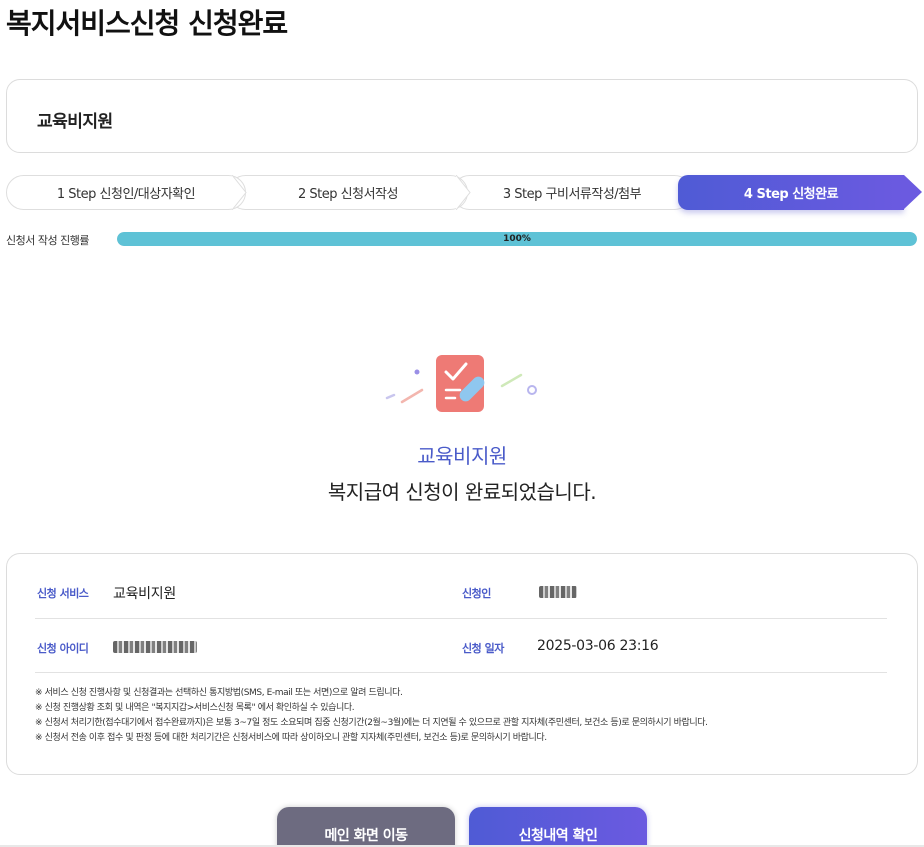 This screenshot has height=847, width=924. Describe the element at coordinates (476, 593) in the screenshot. I see `applicant-label: 신청인` at that location.